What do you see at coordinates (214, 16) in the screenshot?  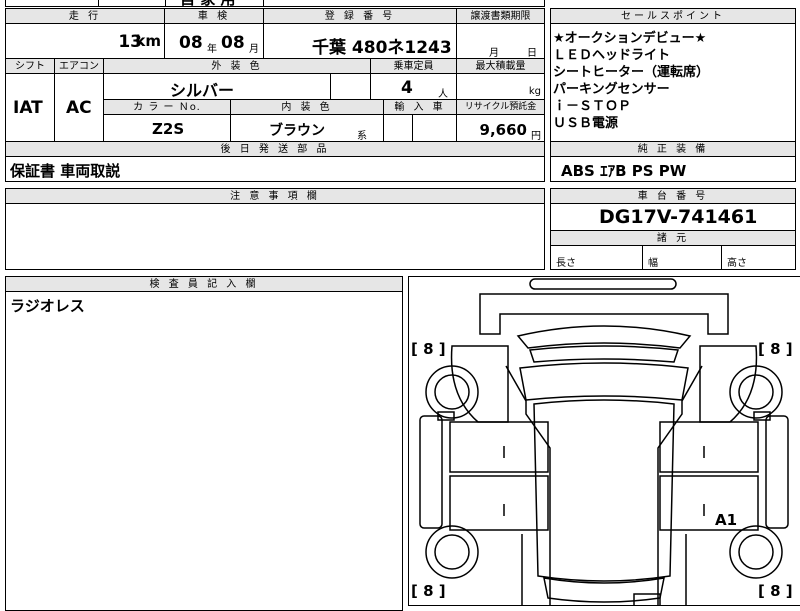 I see `inspection-header: 車 検` at bounding box center [214, 16].